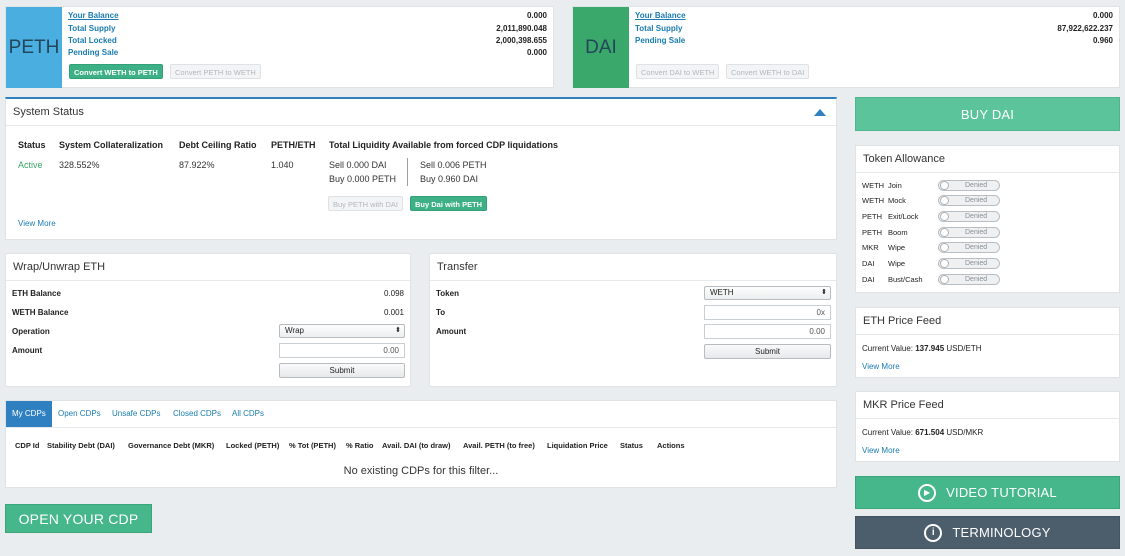 The width and height of the screenshot is (1125, 556). I want to click on video-tutorial-label: VIDEO TUTORIAL, so click(1001, 492).